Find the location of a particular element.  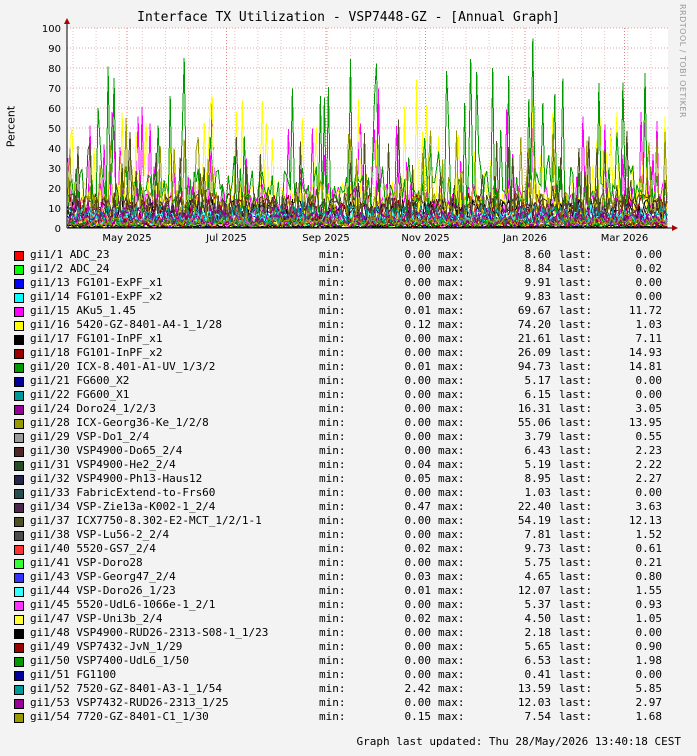

legend-last-value: 7.11 is located at coordinates (649, 338).